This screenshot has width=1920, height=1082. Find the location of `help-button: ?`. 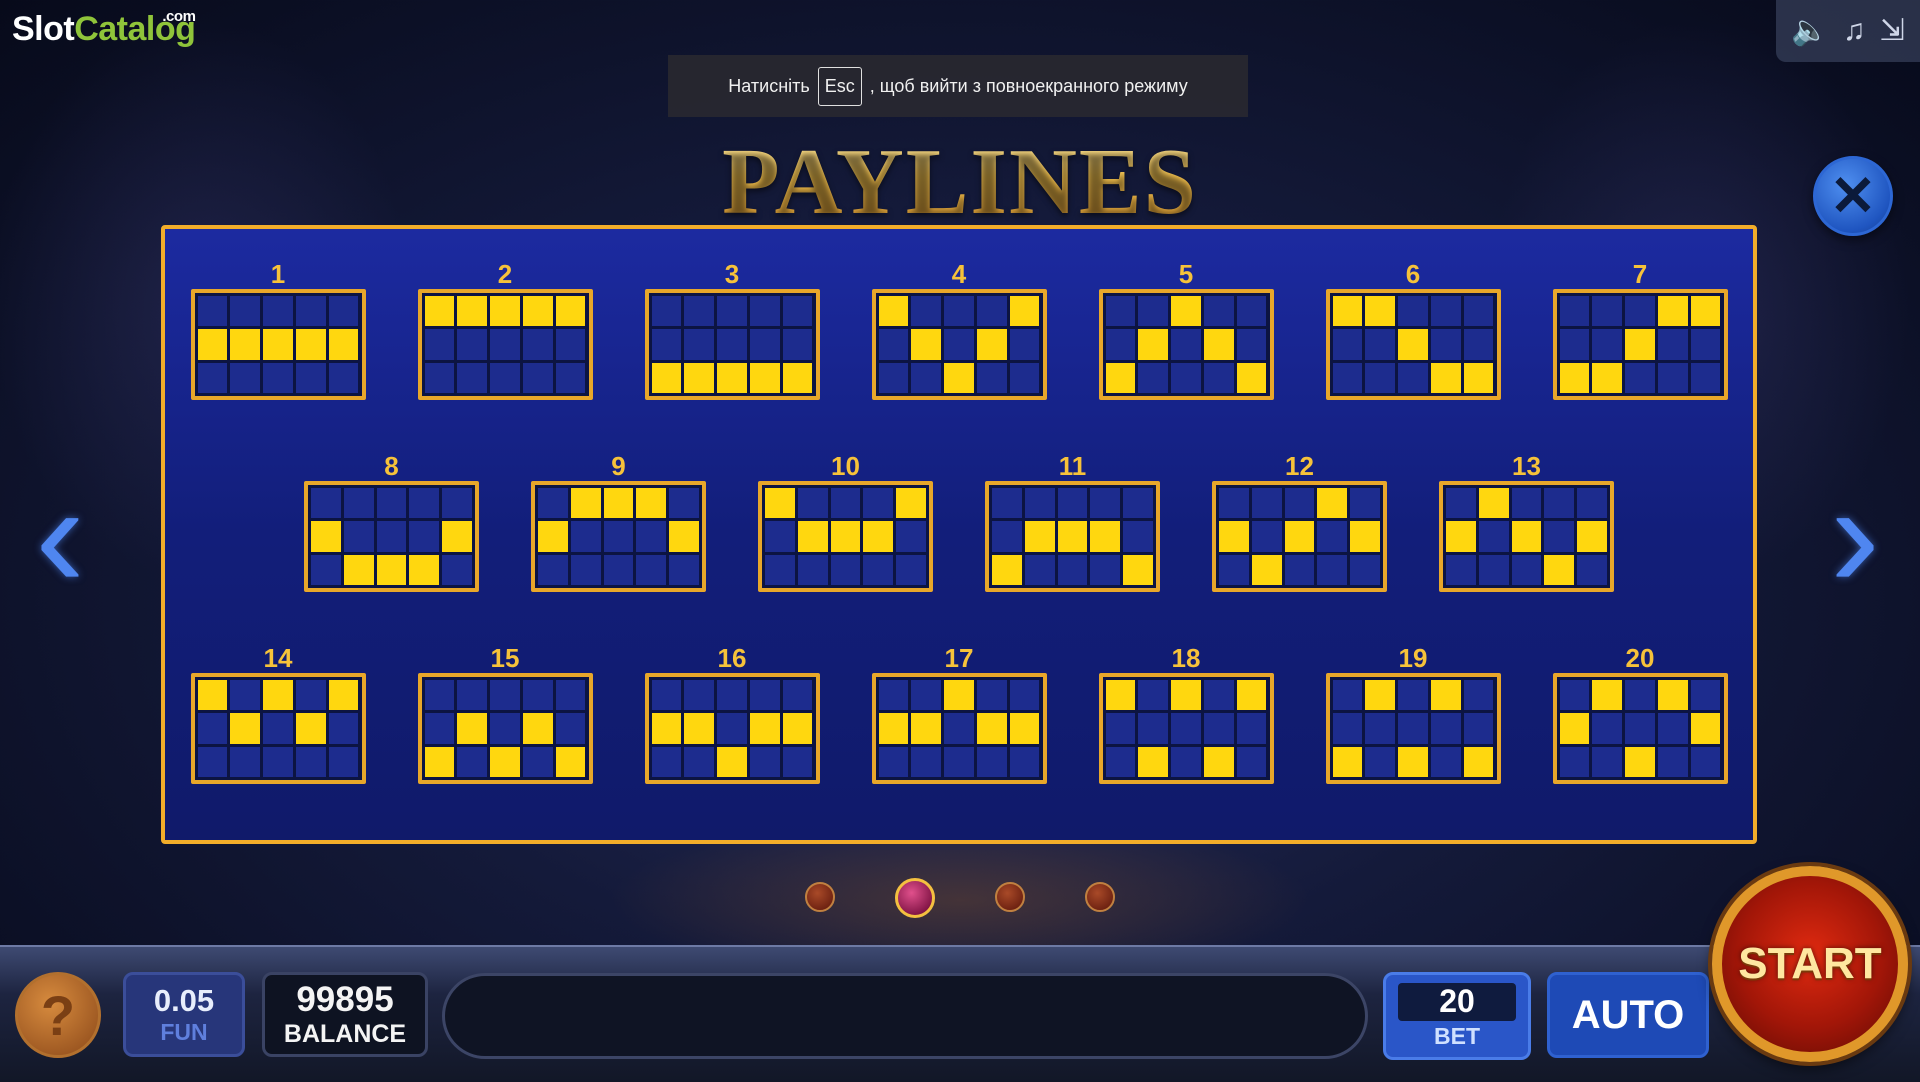

help-button: ? is located at coordinates (58, 1015).